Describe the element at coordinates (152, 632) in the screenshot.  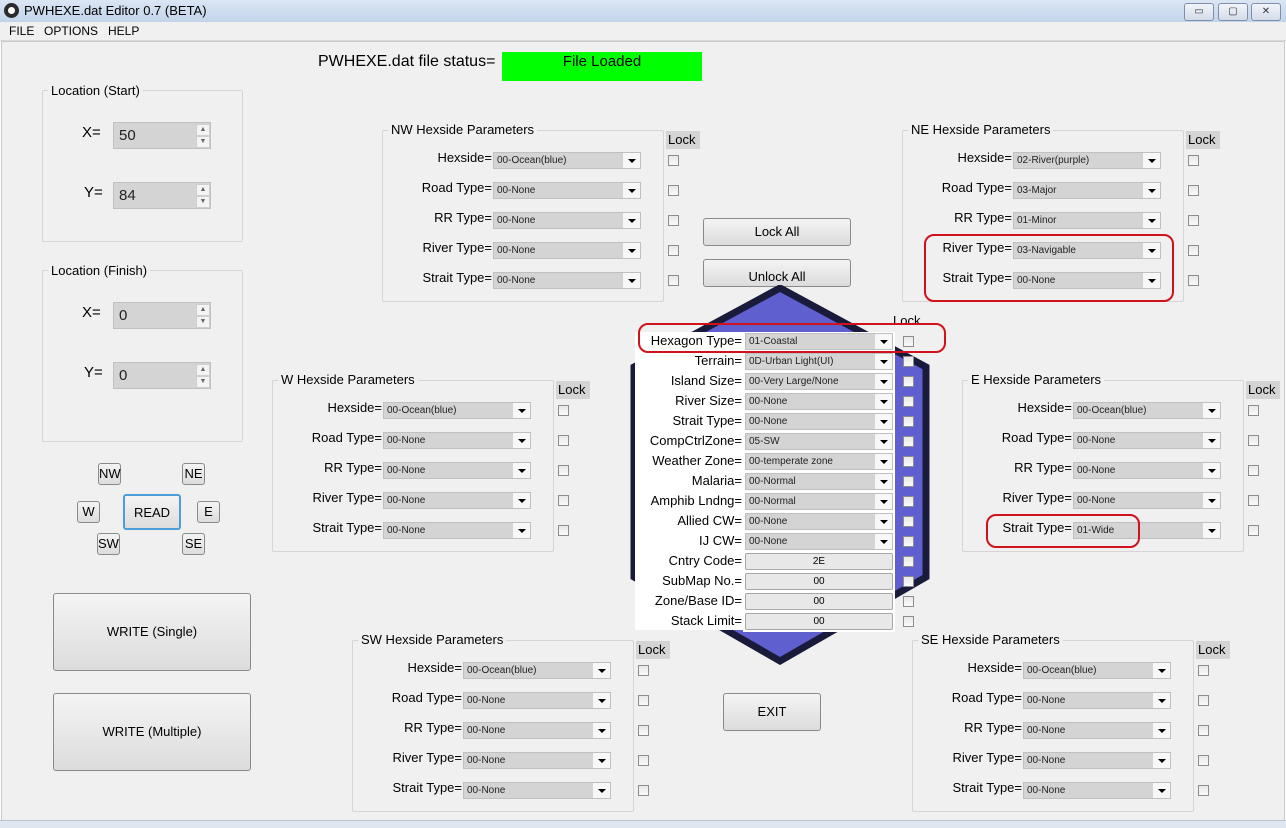
I see `write-single-button: WRITE (Single)` at that location.